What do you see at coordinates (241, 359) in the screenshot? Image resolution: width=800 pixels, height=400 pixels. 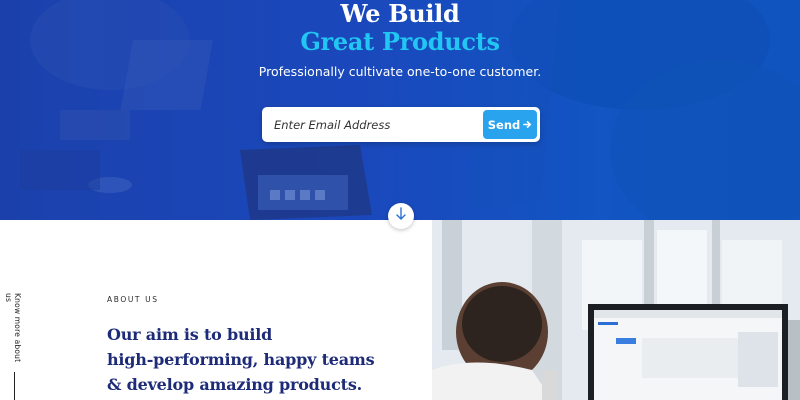 I see `about-heading-line2: high-performing, happy teams` at bounding box center [241, 359].